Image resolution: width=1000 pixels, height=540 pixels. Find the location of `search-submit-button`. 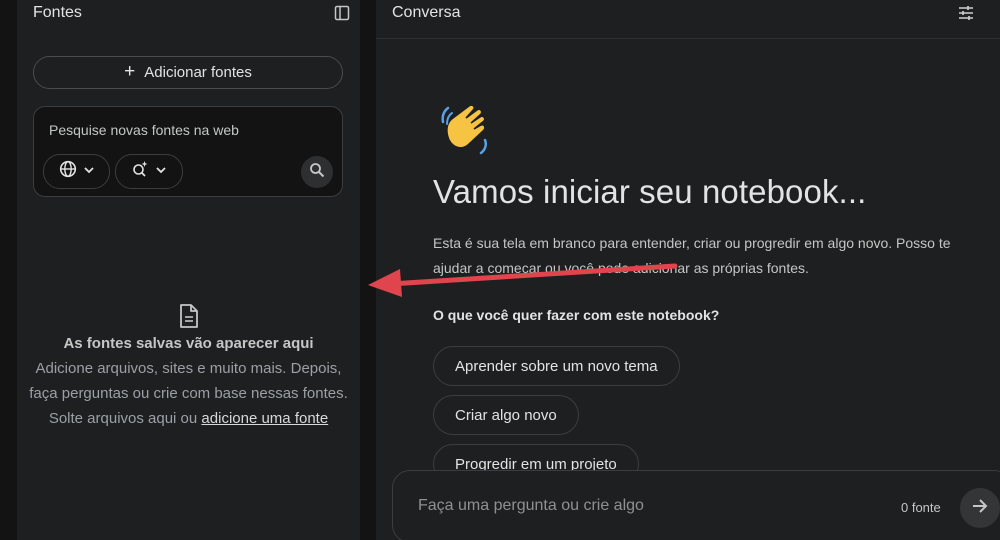

search-submit-button is located at coordinates (317, 172).